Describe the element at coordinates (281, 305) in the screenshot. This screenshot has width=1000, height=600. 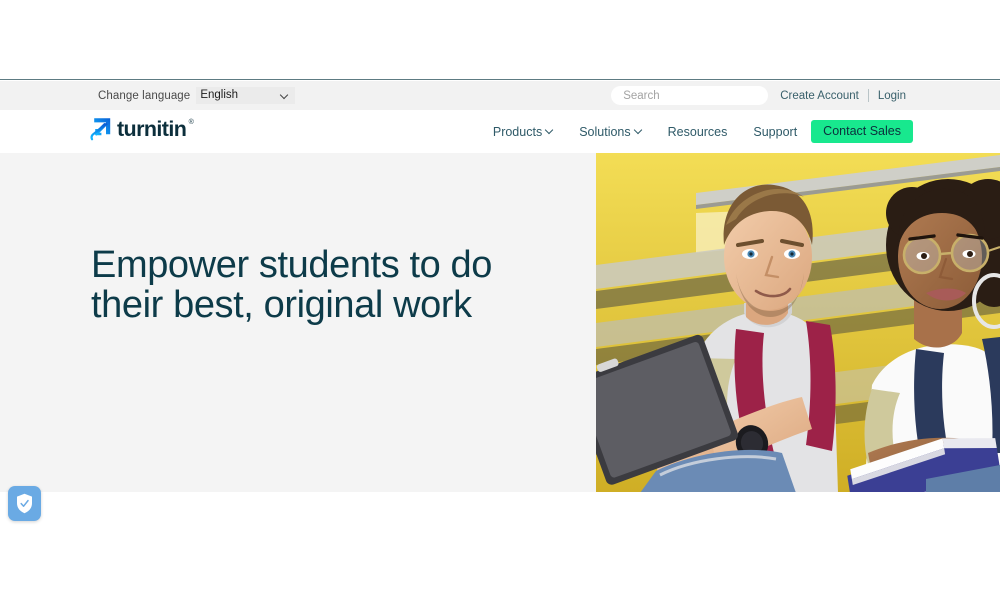
I see `hero-title-line2: their best, original work` at that location.